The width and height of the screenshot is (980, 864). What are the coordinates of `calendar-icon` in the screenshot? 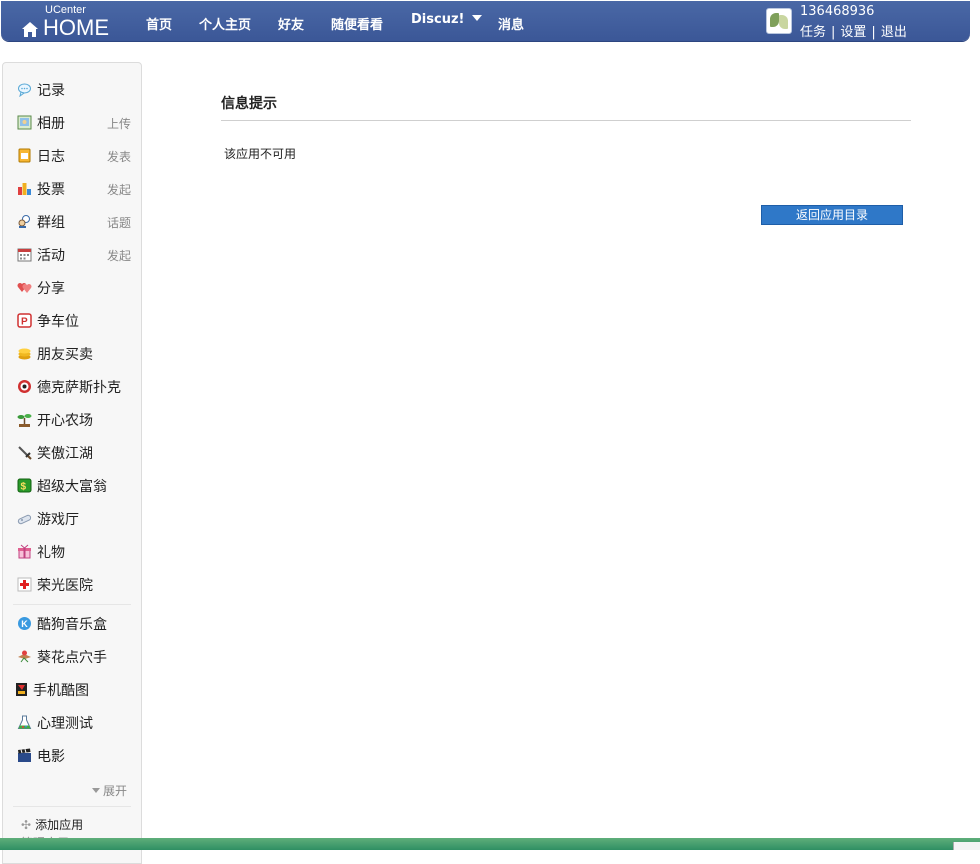 It's located at (24, 255).